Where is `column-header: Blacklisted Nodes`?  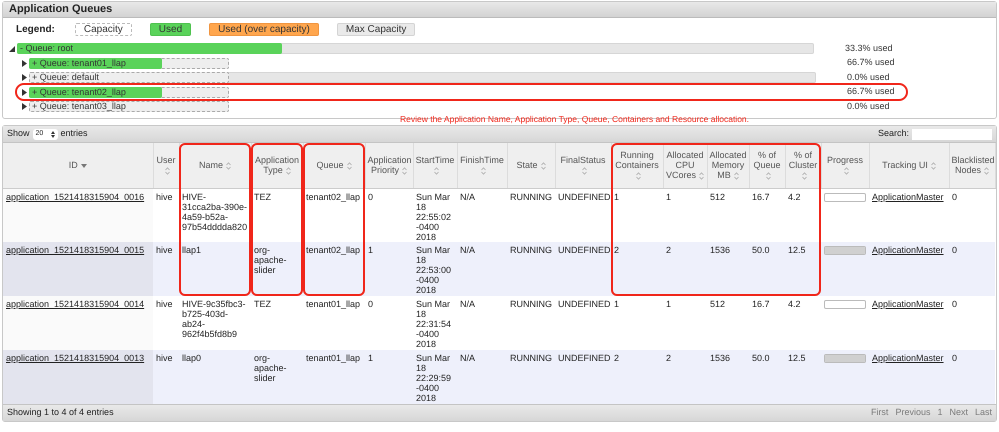
column-header: Blacklisted Nodes is located at coordinates (972, 165).